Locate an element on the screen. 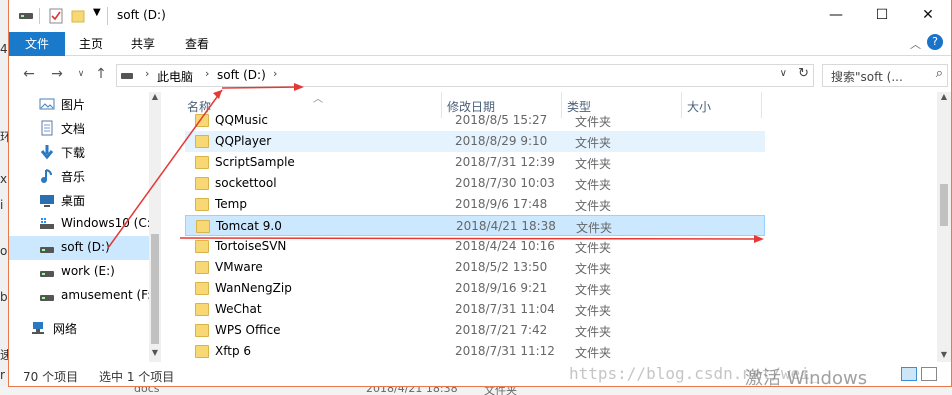 The image size is (952, 395). sidebar-item-pictures: 图片 is located at coordinates (79, 104).